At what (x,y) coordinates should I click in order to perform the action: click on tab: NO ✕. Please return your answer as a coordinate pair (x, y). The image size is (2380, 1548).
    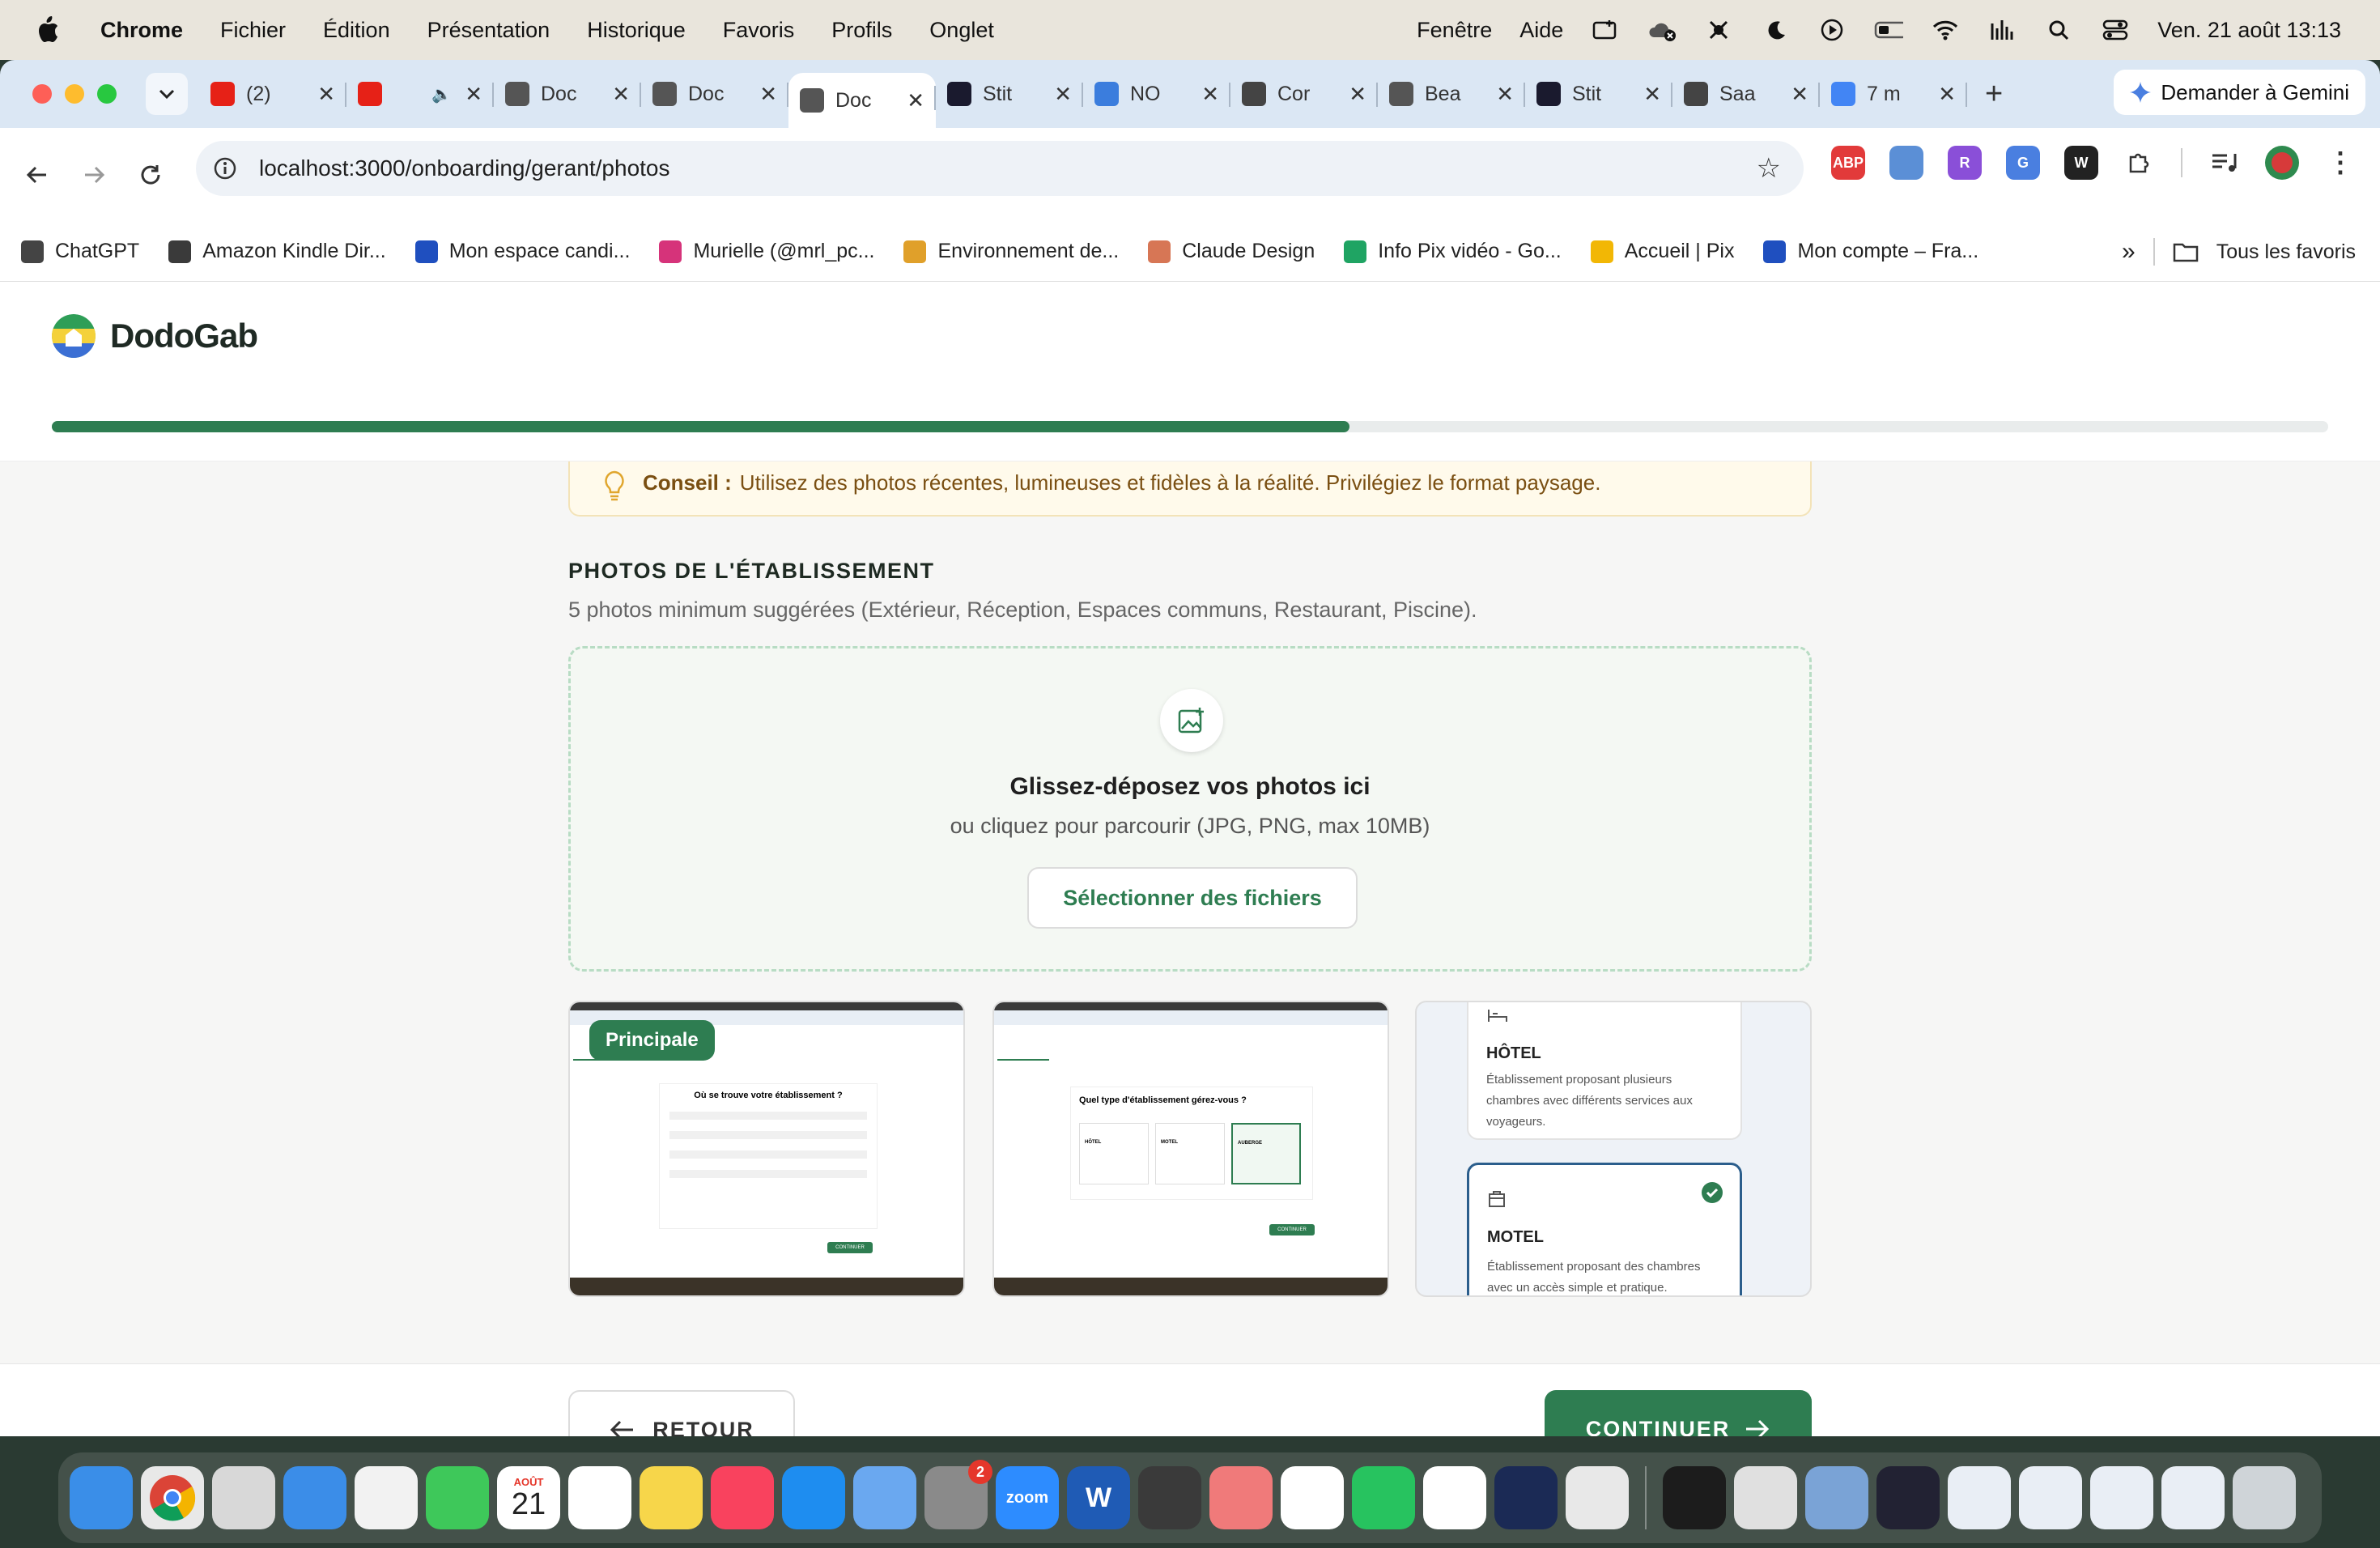
    Looking at the image, I should click on (1156, 94).